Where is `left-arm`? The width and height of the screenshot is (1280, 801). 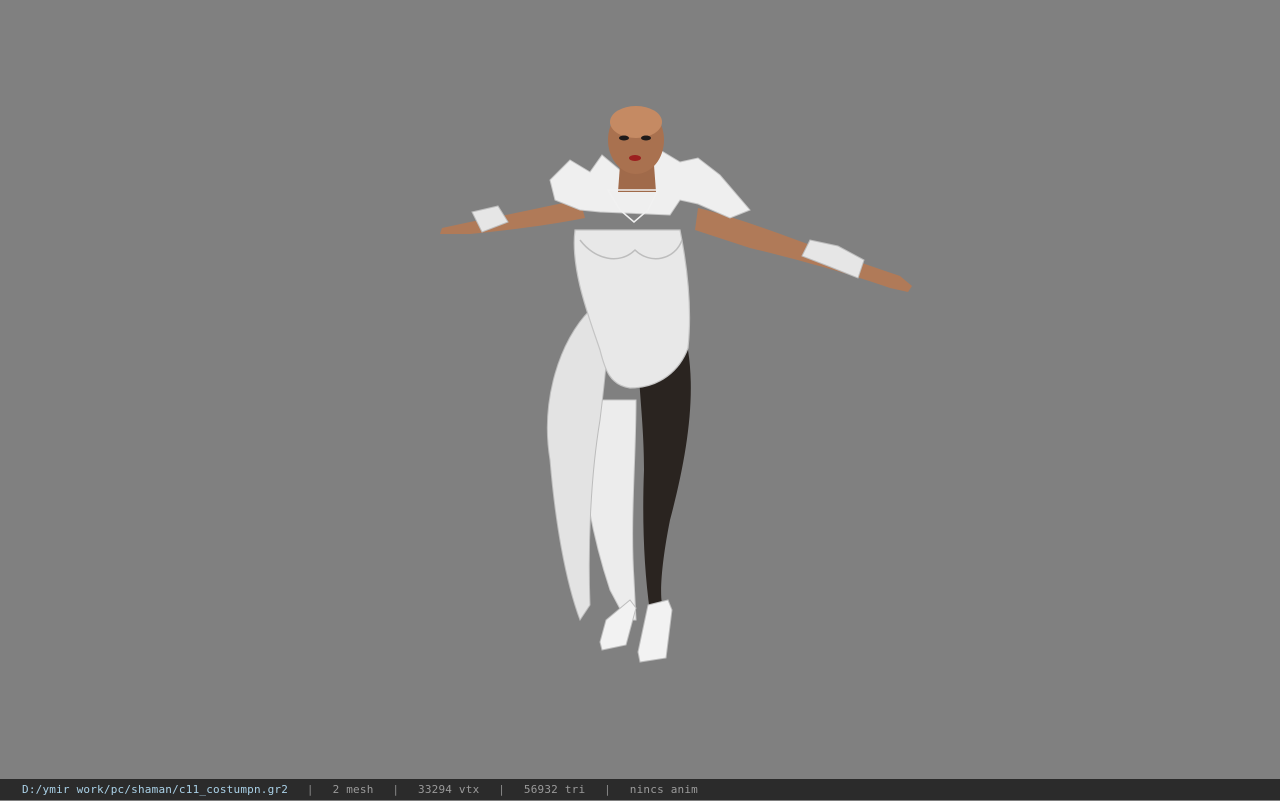
left-arm is located at coordinates (512, 217).